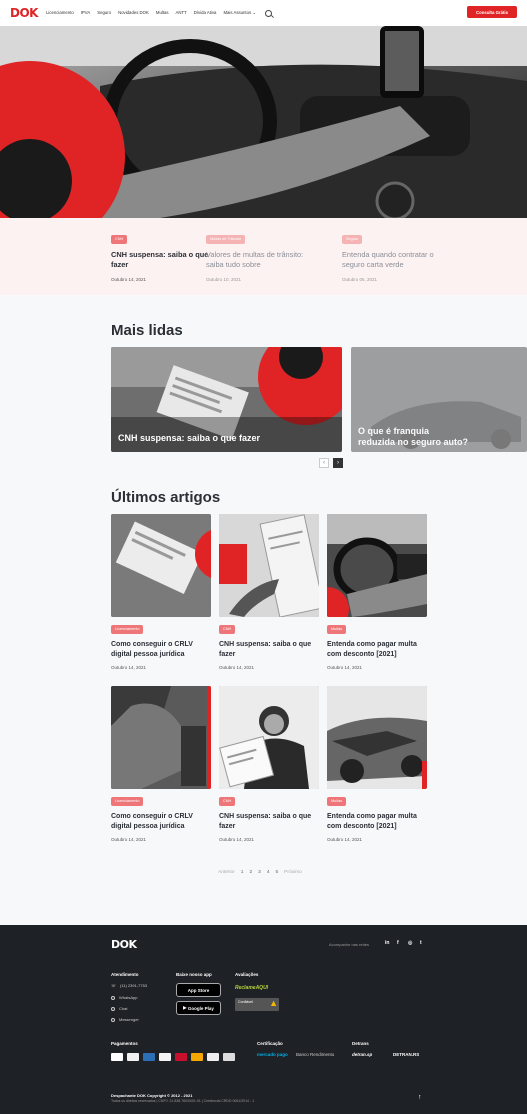 This screenshot has height=1114, width=527. Describe the element at coordinates (268, 13) in the screenshot. I see `search-icon` at that location.